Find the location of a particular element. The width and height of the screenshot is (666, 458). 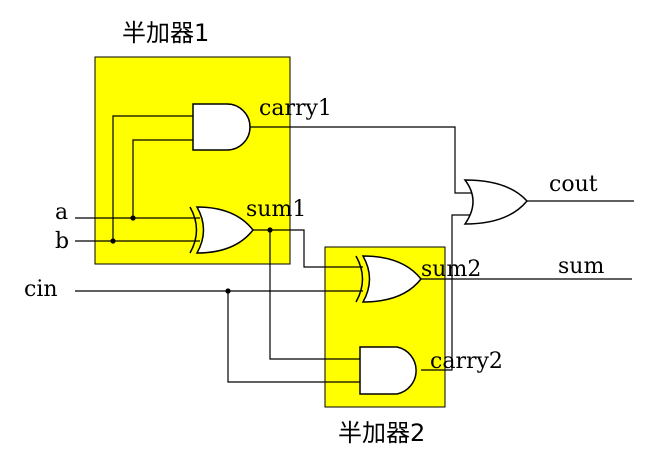

or-gate is located at coordinates (495, 202).